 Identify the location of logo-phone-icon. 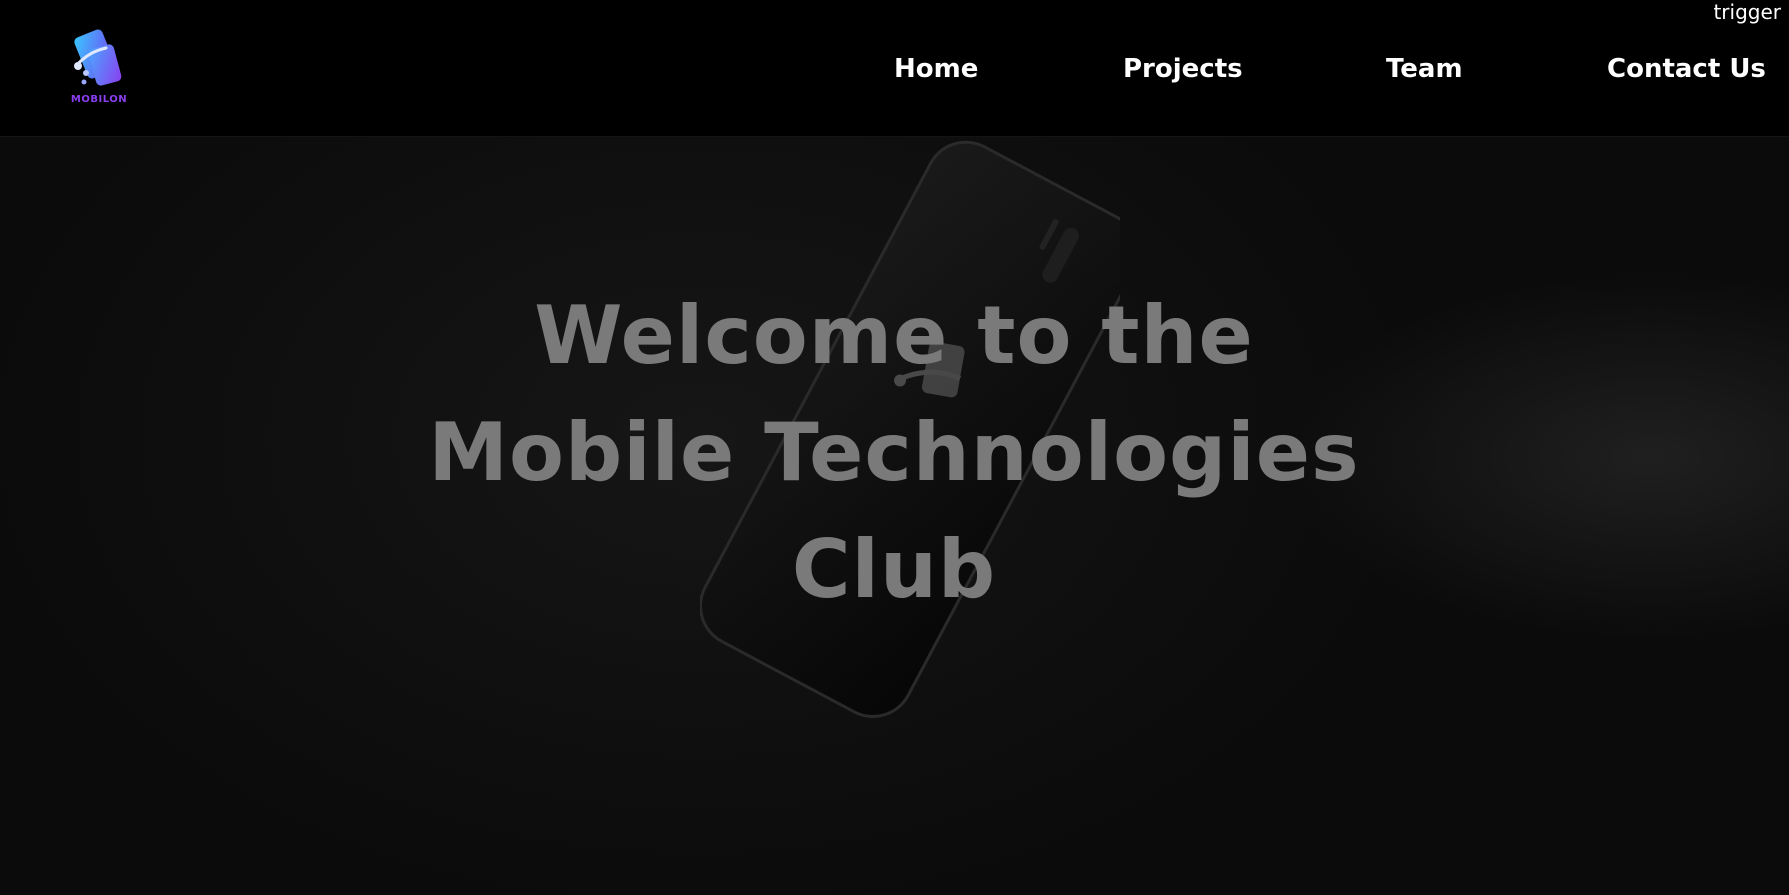
(98, 57).